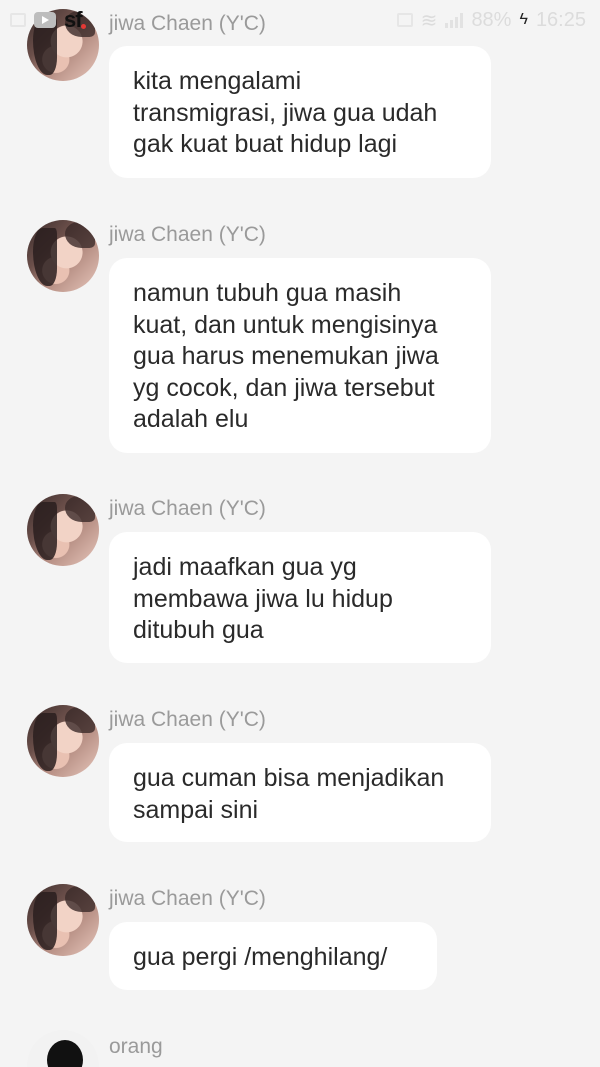 This screenshot has height=1067, width=600. I want to click on status-left: sf, so click(48, 20).